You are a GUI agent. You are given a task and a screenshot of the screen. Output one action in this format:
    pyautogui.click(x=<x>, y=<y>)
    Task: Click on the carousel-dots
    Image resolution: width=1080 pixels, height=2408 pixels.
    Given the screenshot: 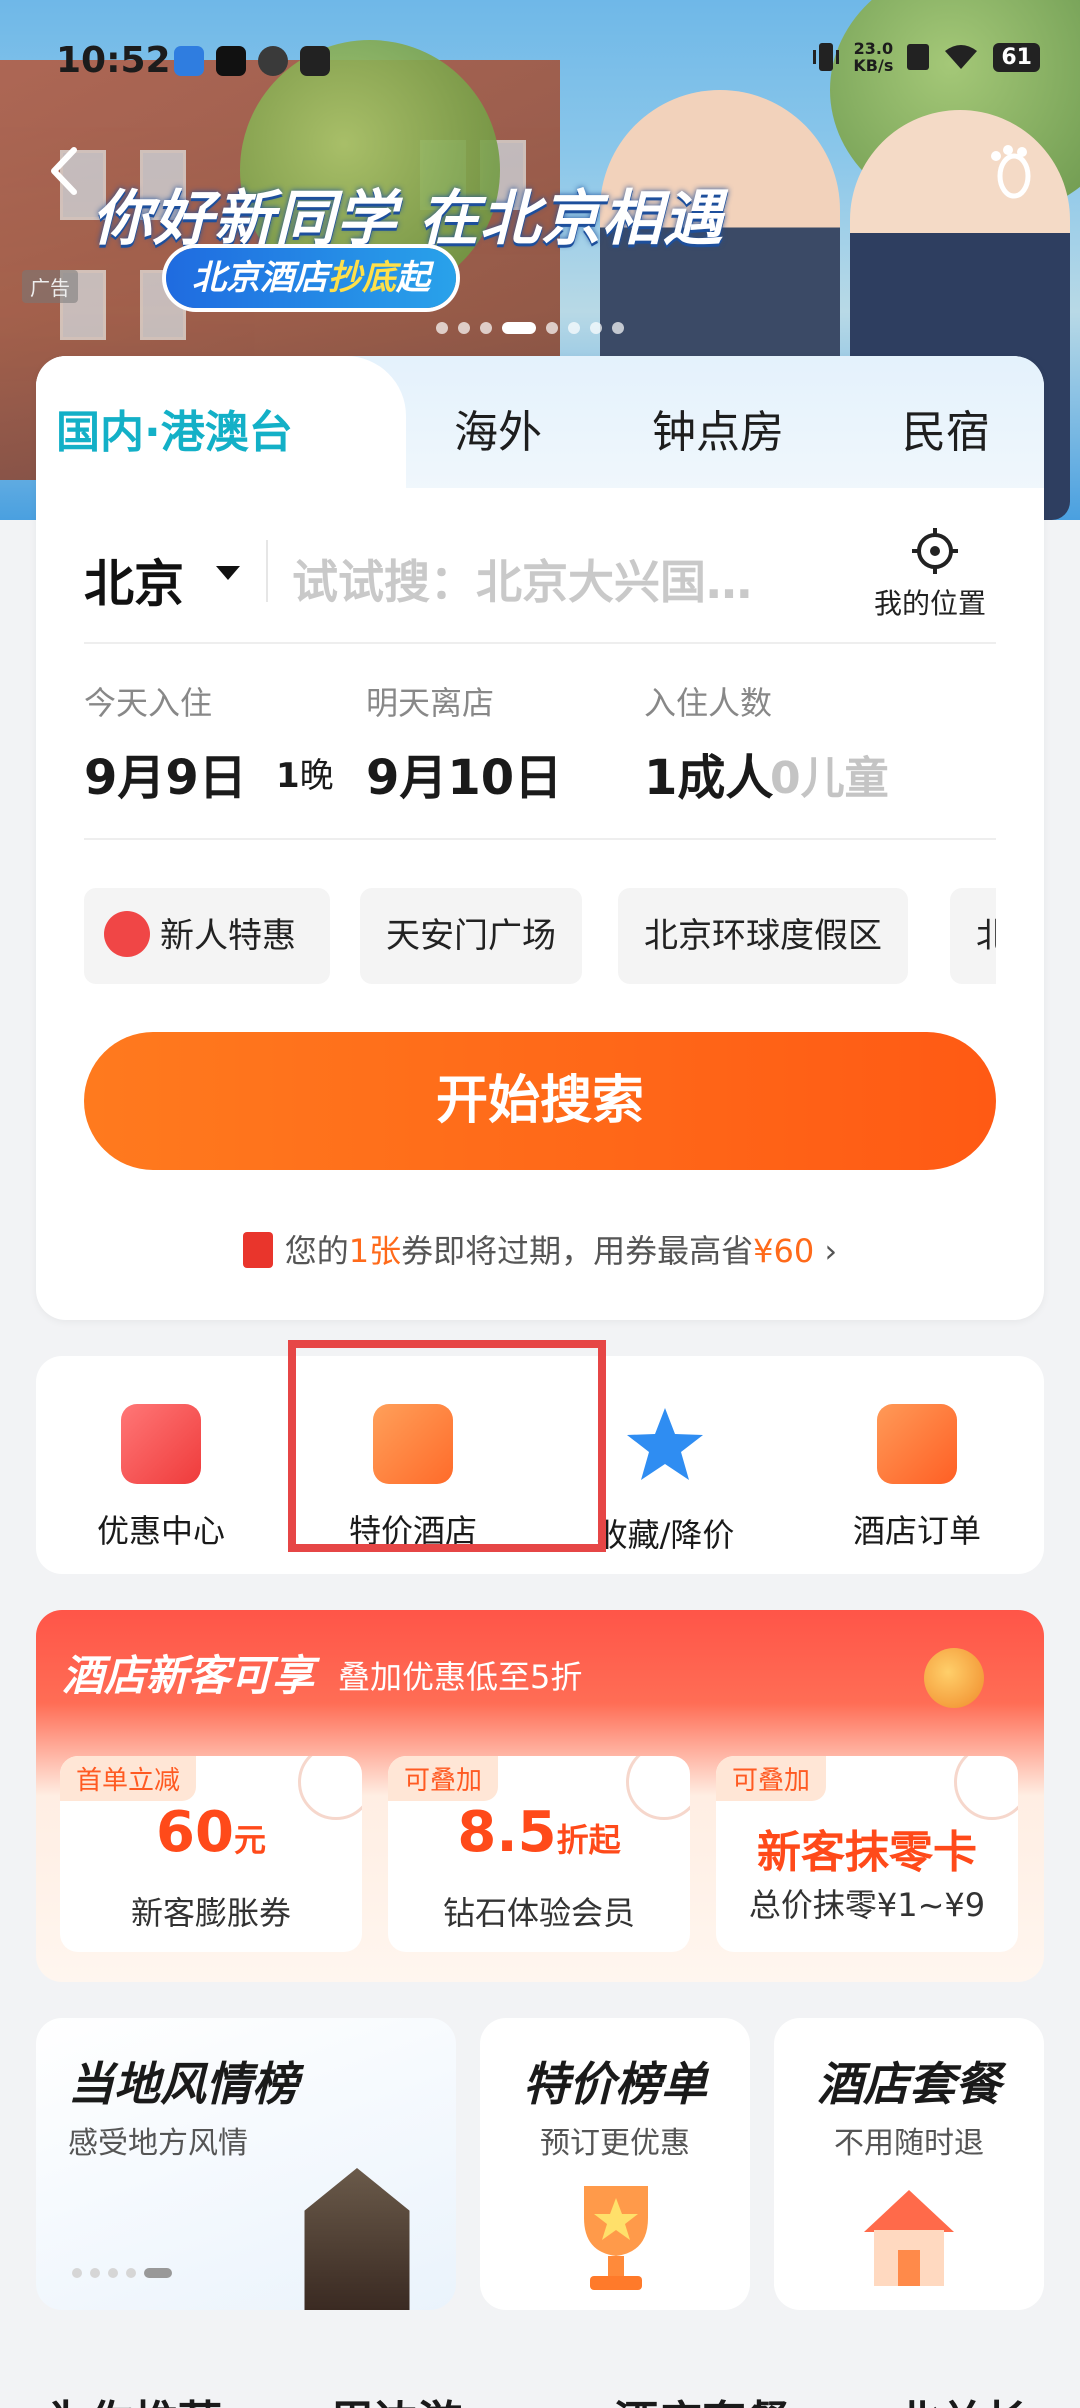 What is the action you would take?
    pyautogui.click(x=530, y=328)
    